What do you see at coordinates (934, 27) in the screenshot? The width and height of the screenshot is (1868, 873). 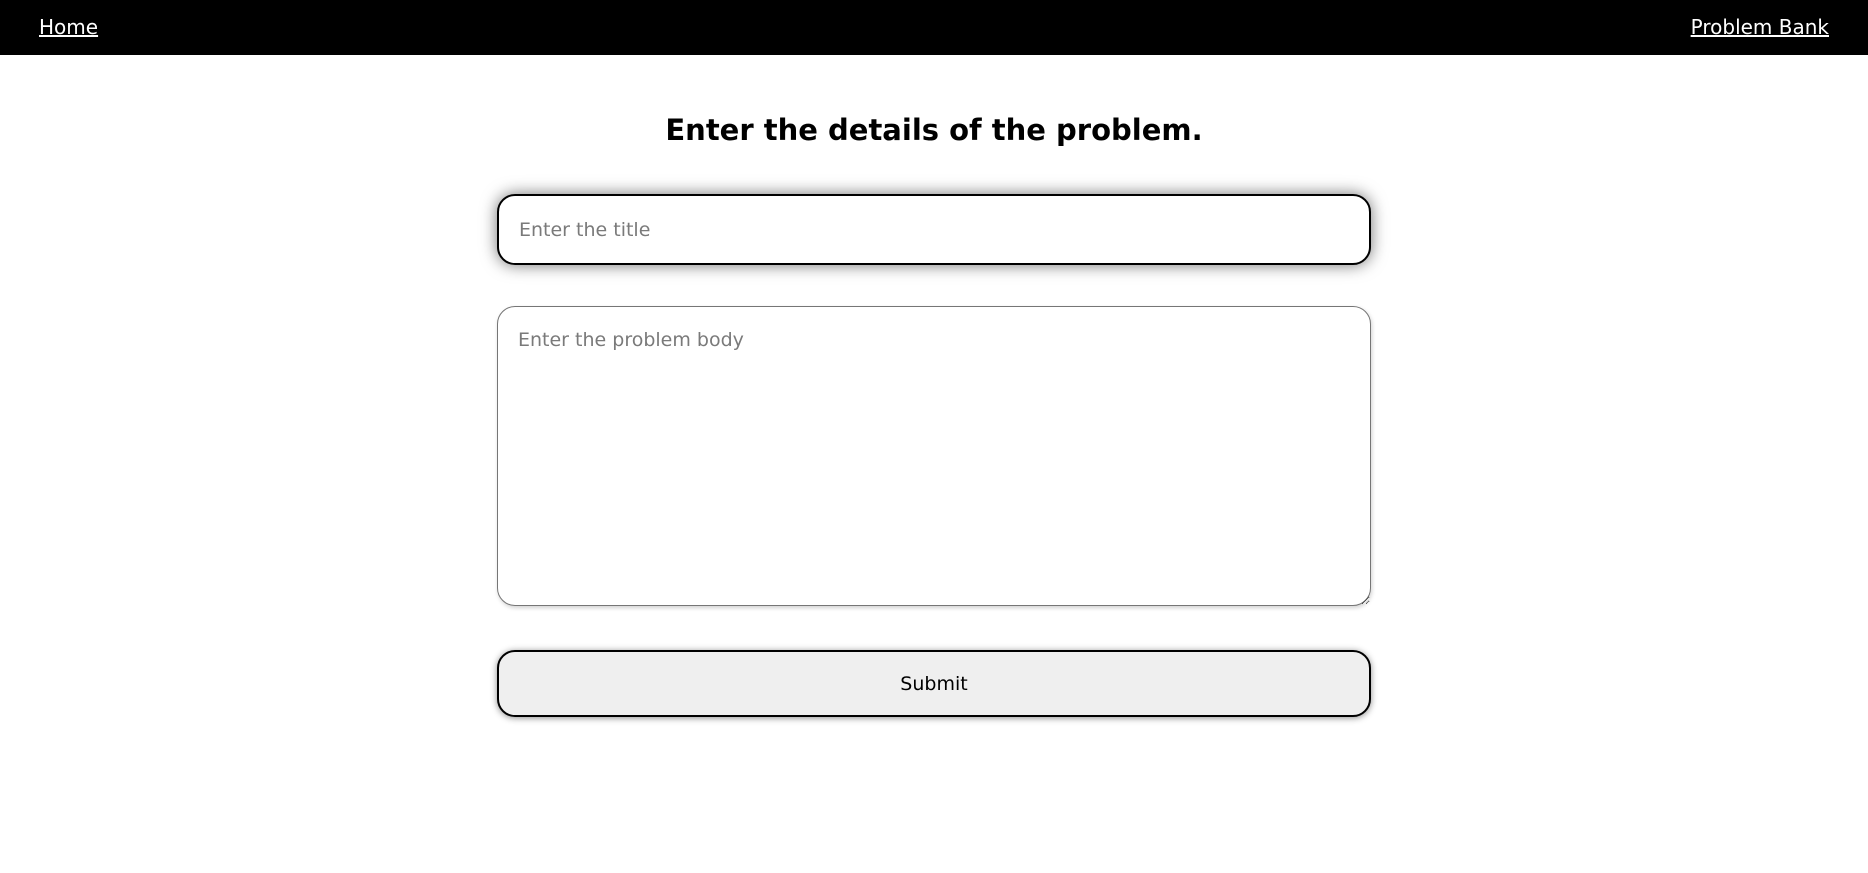 I see `top-navbar: Home Problem Bank` at bounding box center [934, 27].